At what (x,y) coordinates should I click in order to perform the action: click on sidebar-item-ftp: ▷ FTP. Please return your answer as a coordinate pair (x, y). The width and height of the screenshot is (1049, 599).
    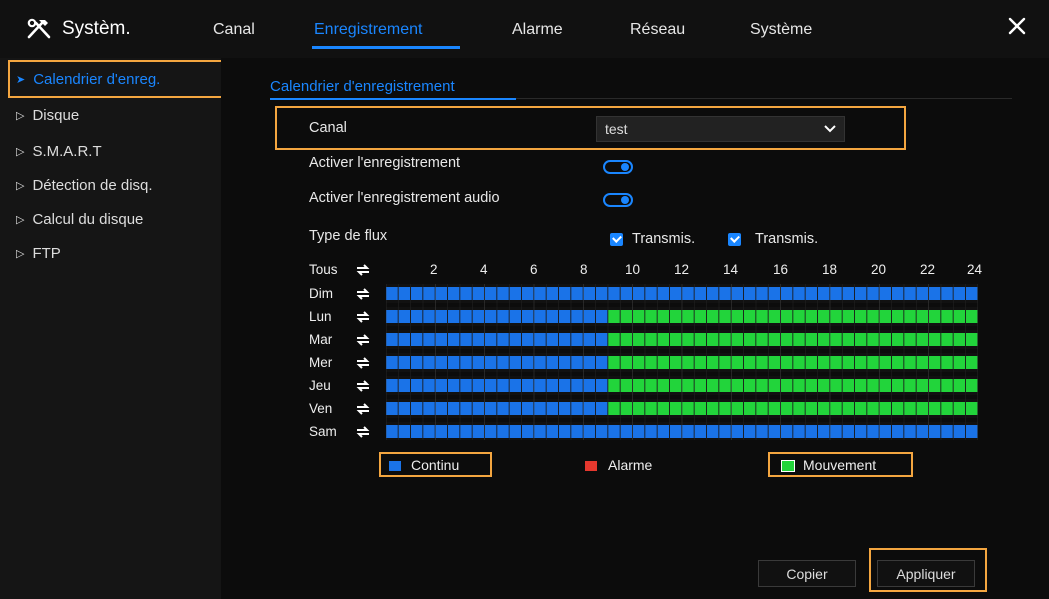
    Looking at the image, I should click on (38, 253).